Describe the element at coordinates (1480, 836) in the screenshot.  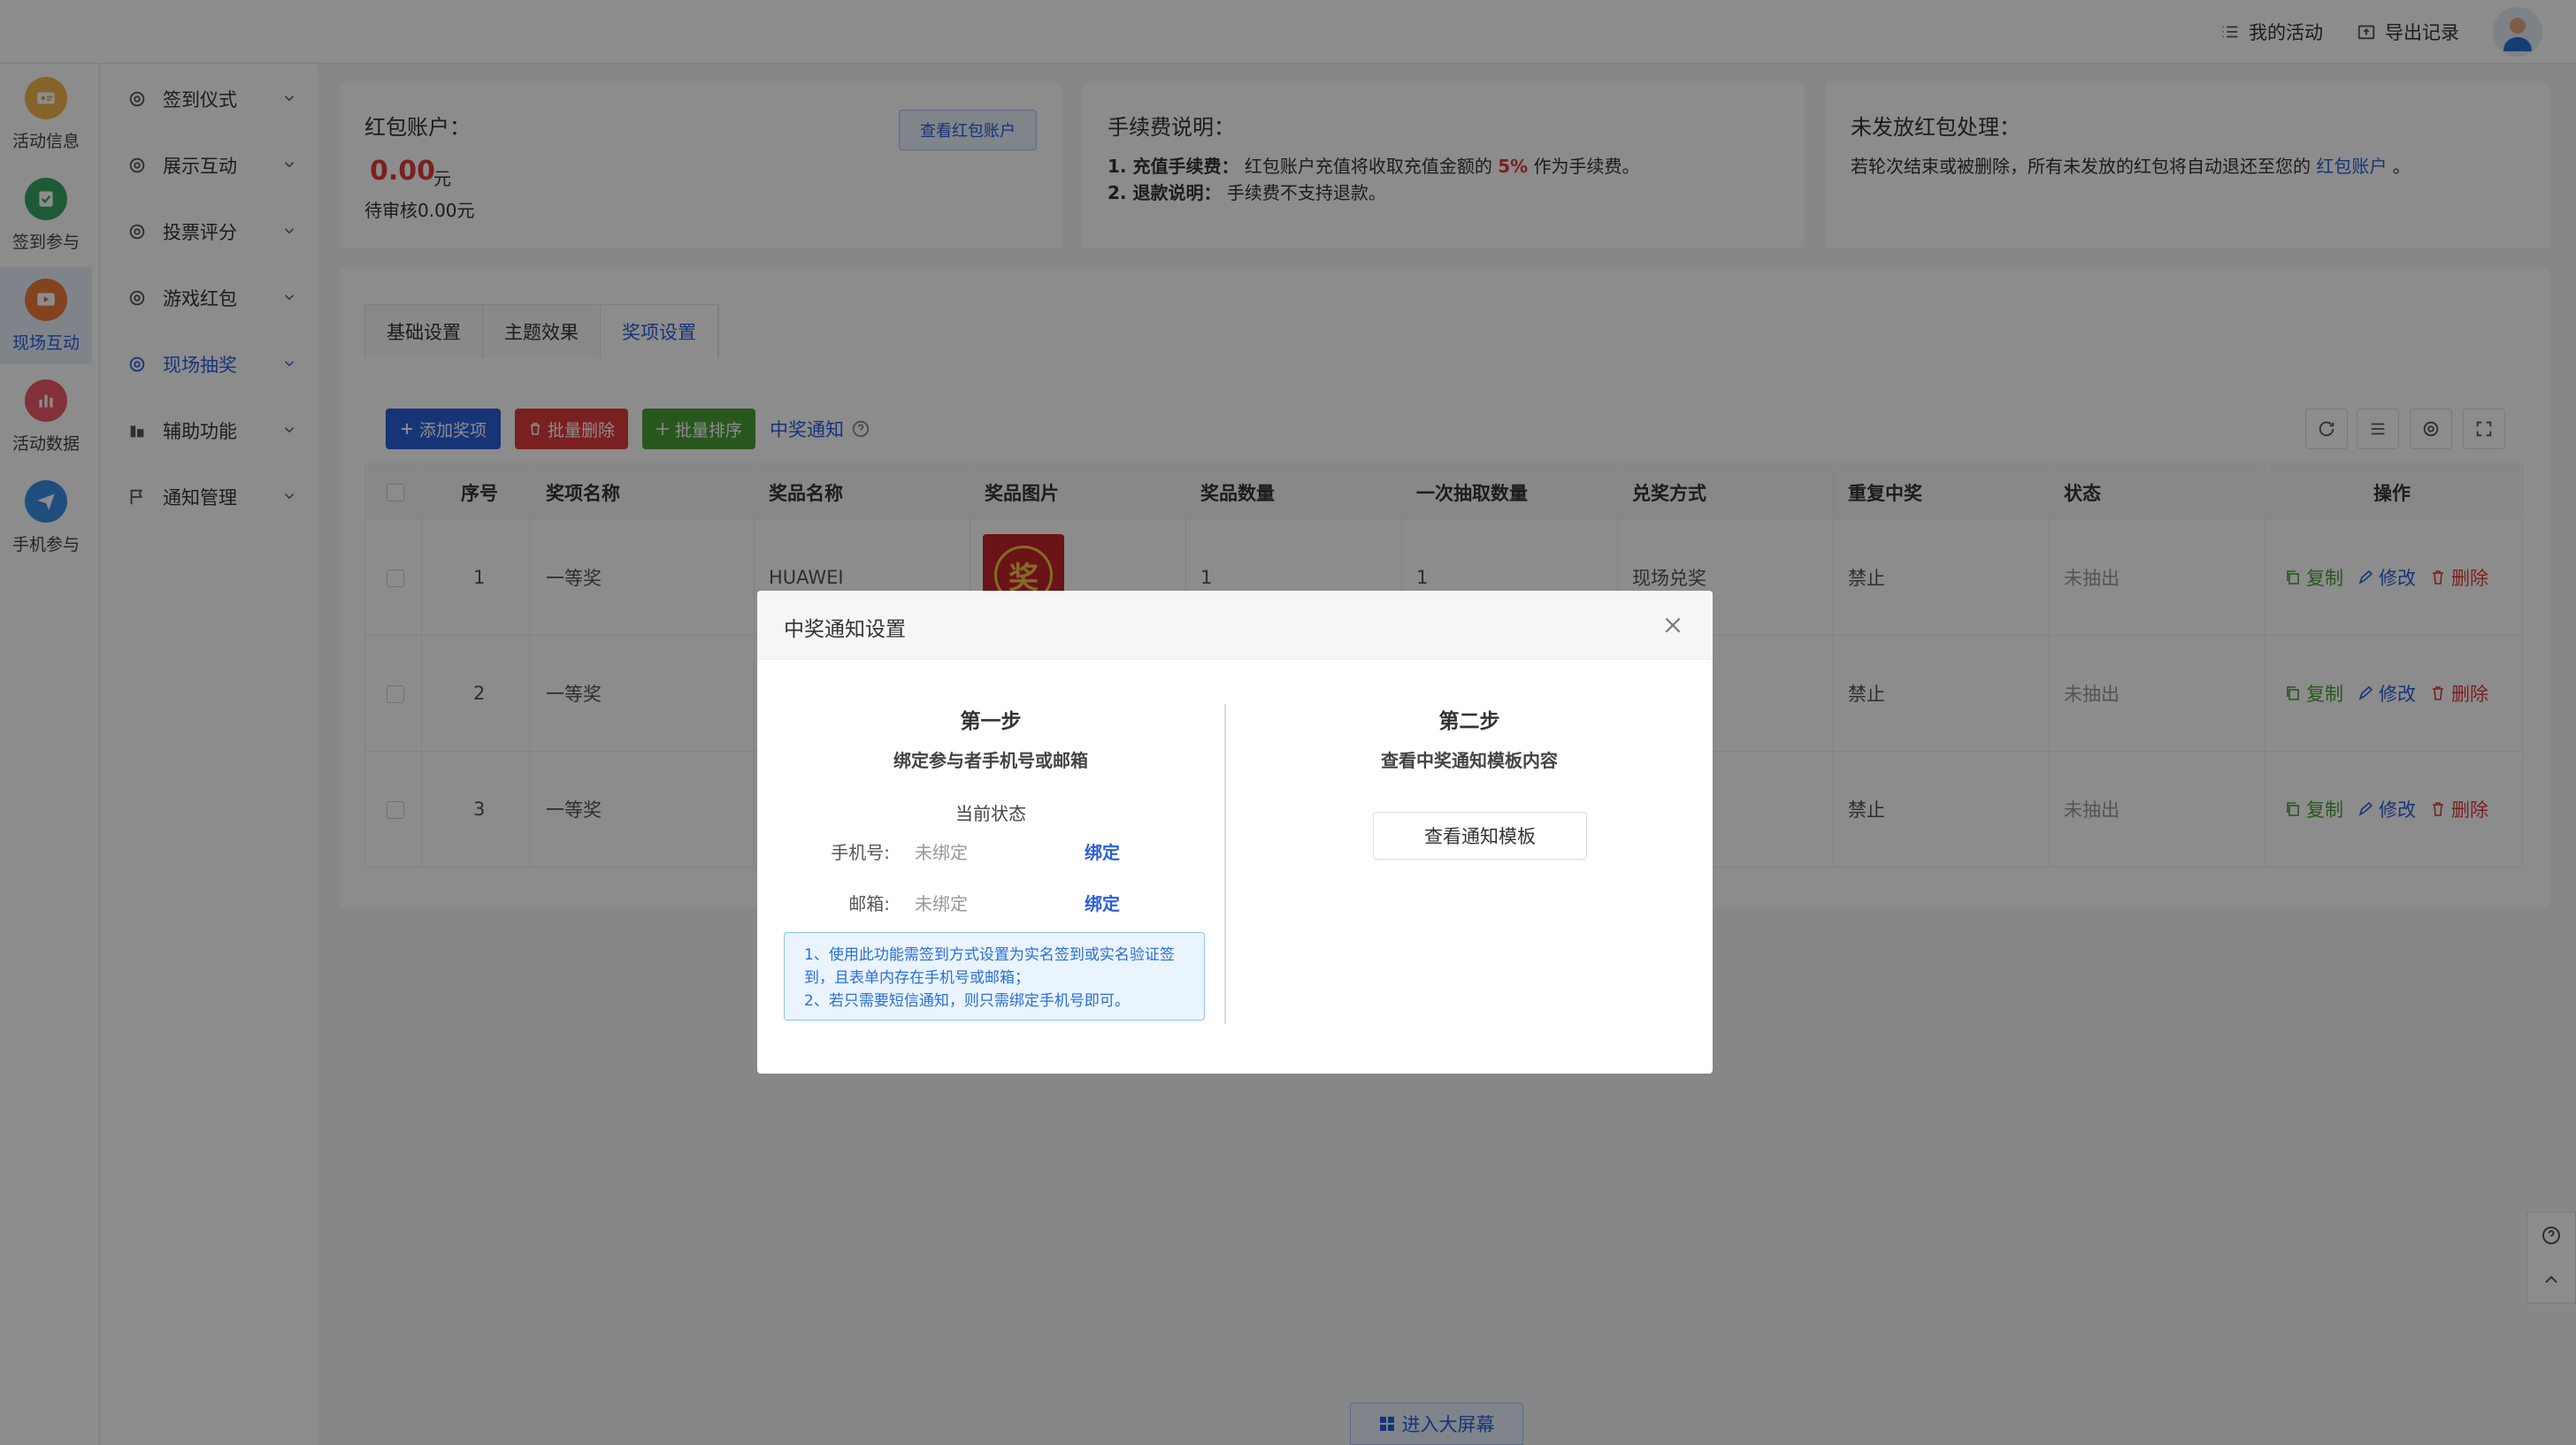
I see `view-template-button: 查看通知模板` at that location.